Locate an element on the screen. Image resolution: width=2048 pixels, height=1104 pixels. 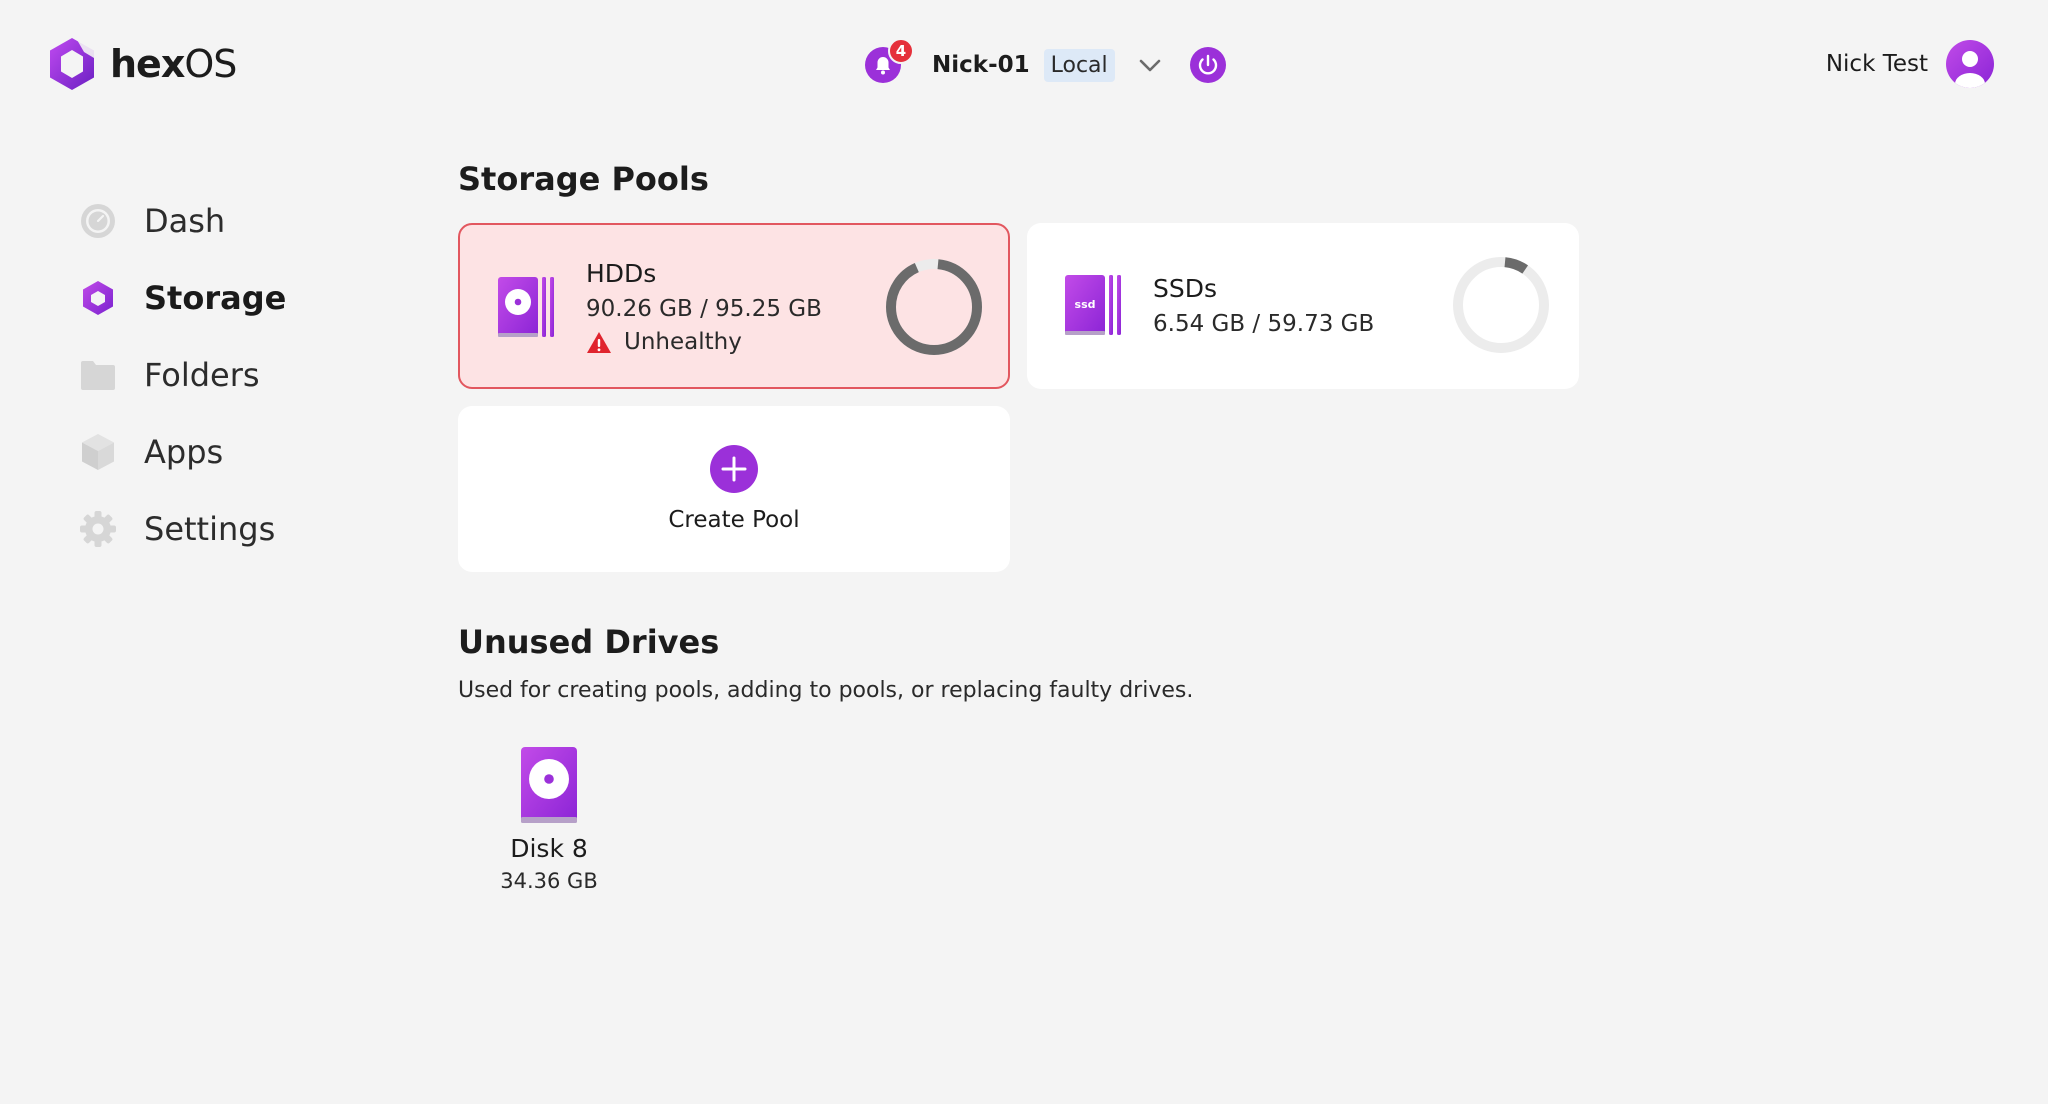
dashboard-gauge-icon is located at coordinates (98, 221).